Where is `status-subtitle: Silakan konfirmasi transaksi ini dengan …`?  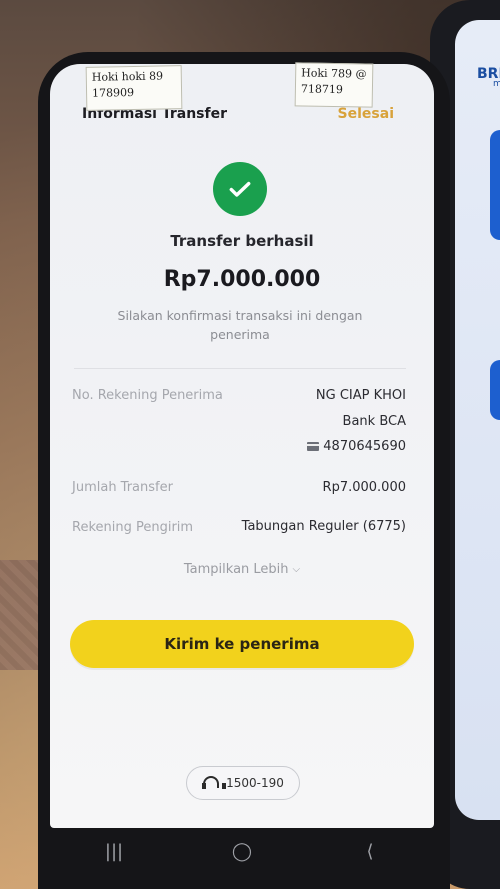
status-subtitle: Silakan konfirmasi transaksi ini dengan … is located at coordinates (240, 325).